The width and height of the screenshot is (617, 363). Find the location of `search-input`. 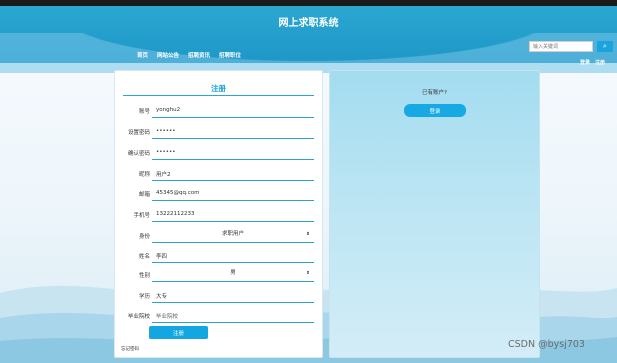

search-input is located at coordinates (561, 46).